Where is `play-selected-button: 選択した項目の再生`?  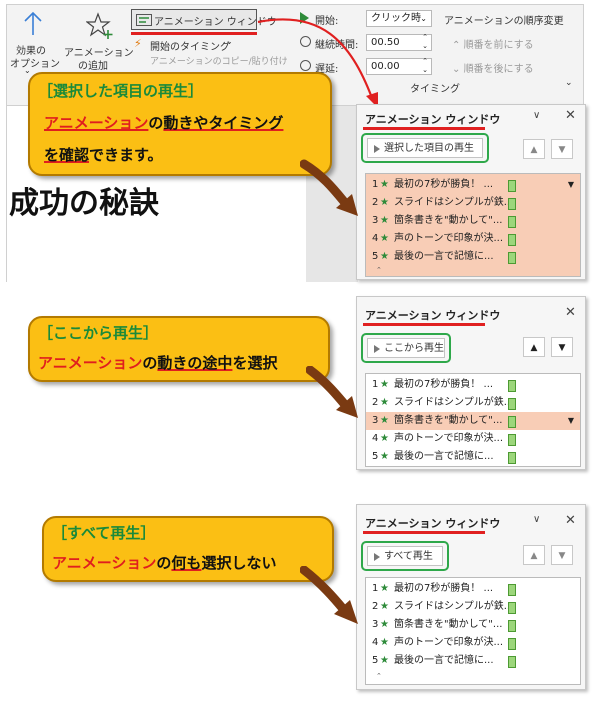
play-selected-button: 選択した項目の再生 is located at coordinates (425, 148).